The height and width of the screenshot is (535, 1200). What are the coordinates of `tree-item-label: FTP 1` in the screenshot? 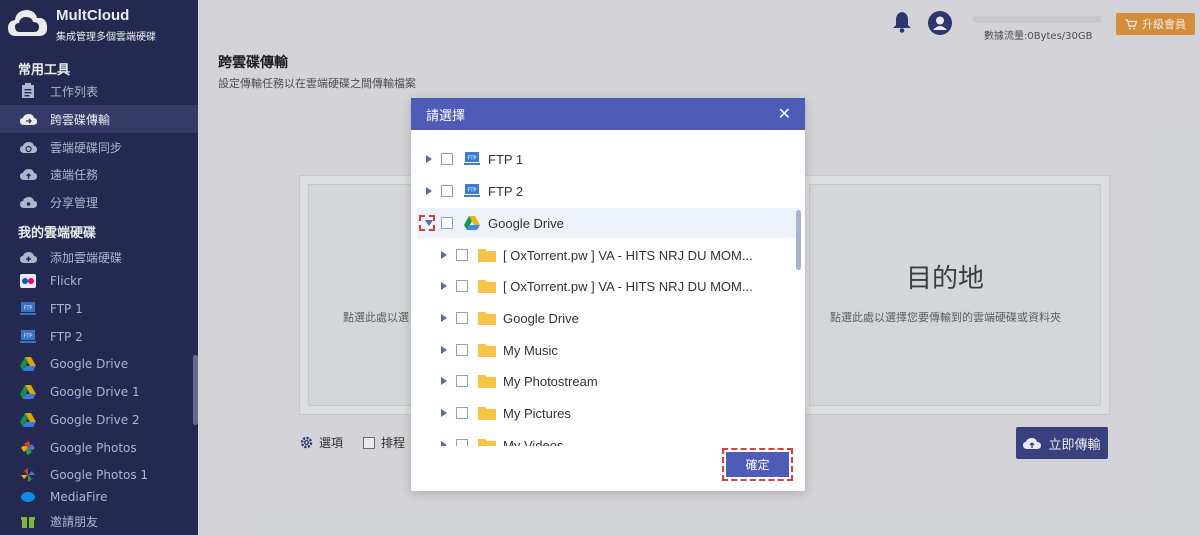 It's located at (506, 159).